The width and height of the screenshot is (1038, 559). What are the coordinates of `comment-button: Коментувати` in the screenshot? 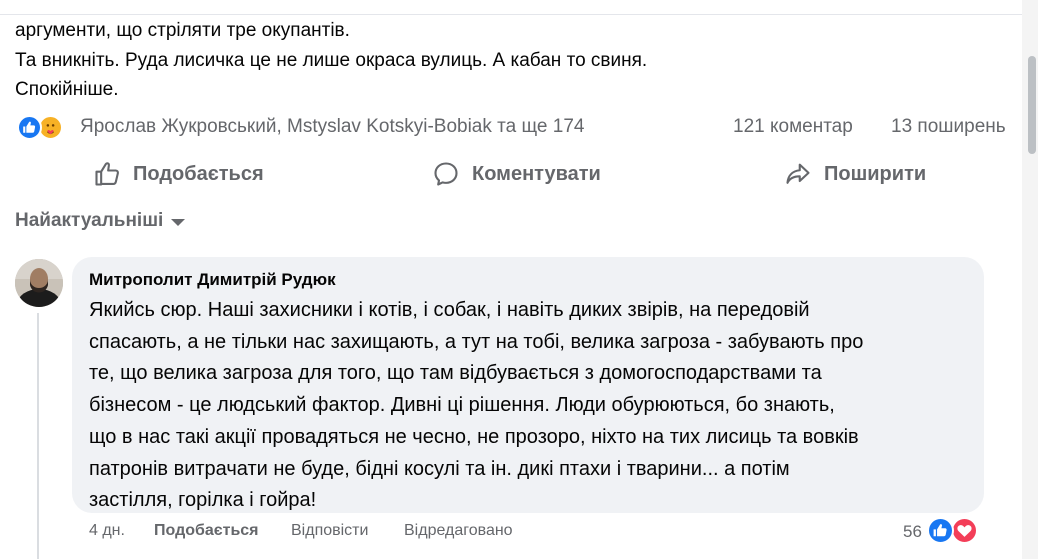 It's located at (515, 174).